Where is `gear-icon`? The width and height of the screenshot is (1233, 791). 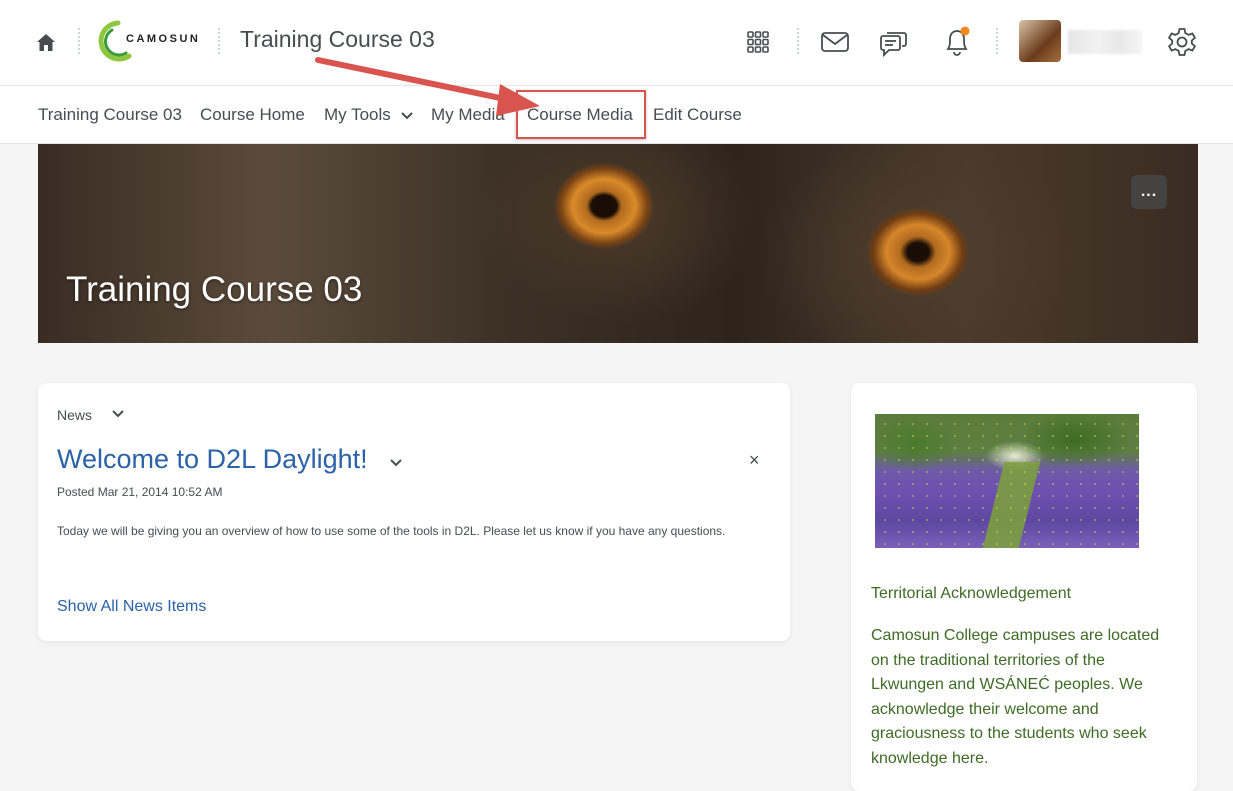
gear-icon is located at coordinates (1182, 42).